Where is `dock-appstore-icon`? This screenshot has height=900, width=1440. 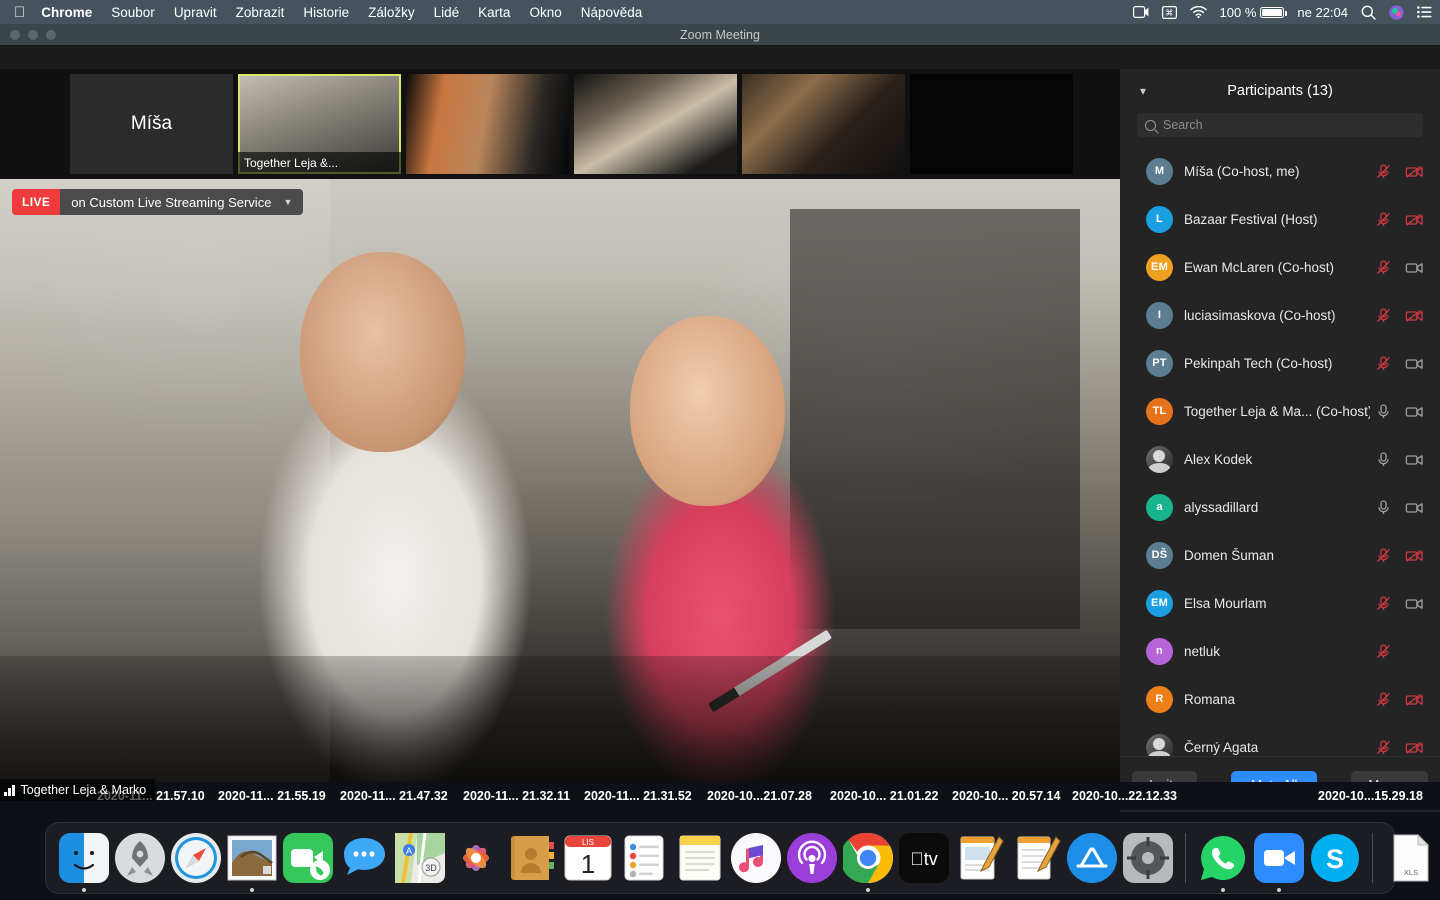 dock-appstore-icon is located at coordinates (1092, 858).